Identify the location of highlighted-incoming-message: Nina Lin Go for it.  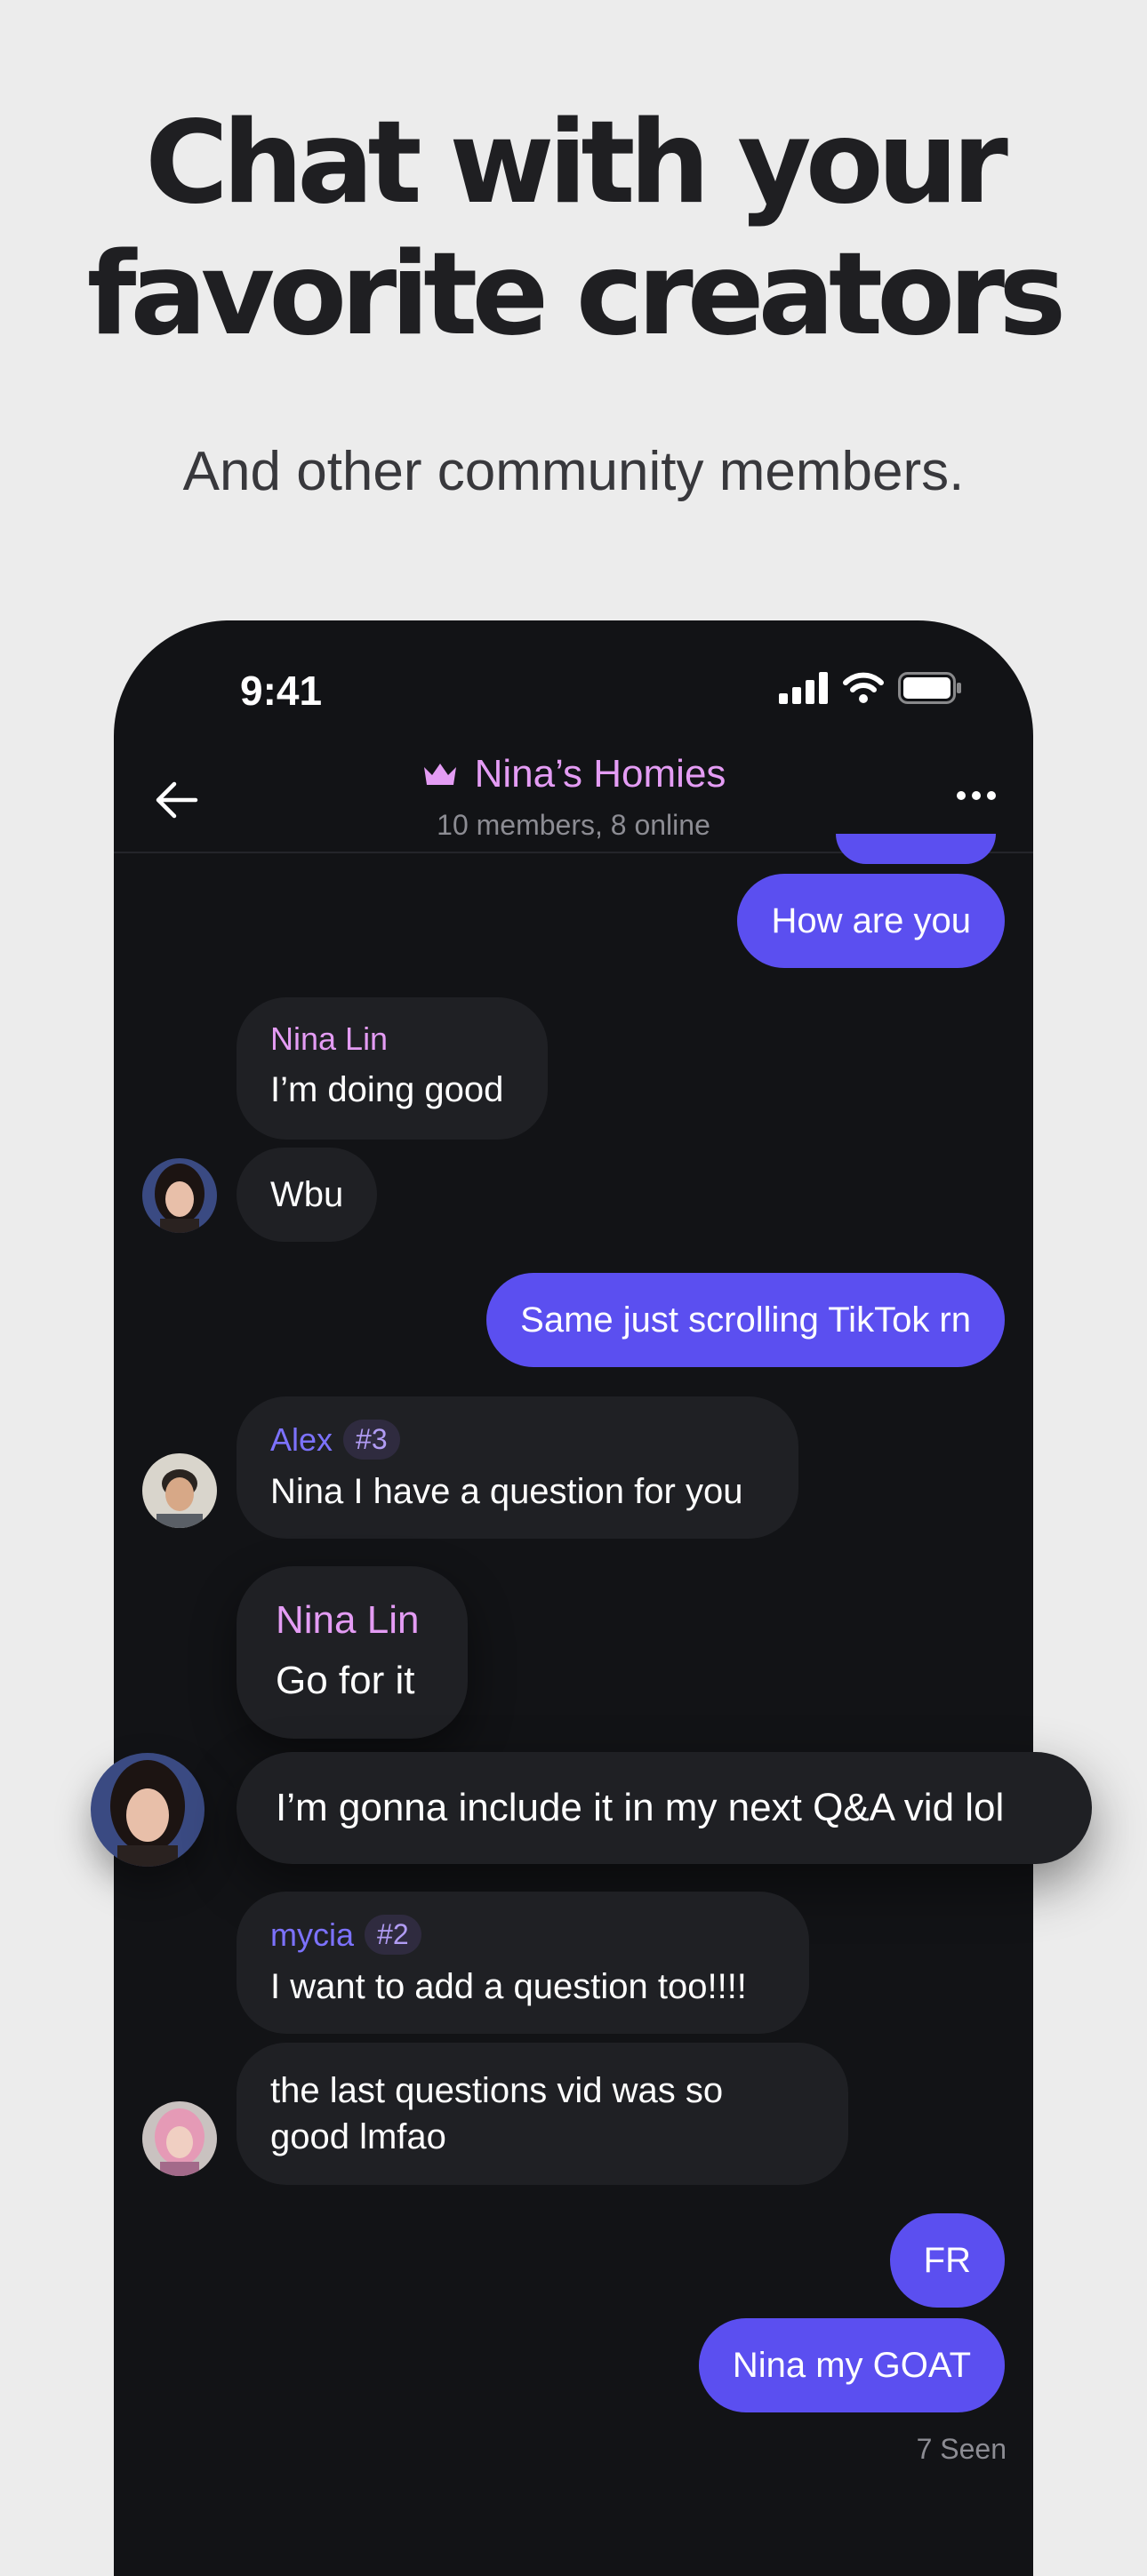
(352, 1652).